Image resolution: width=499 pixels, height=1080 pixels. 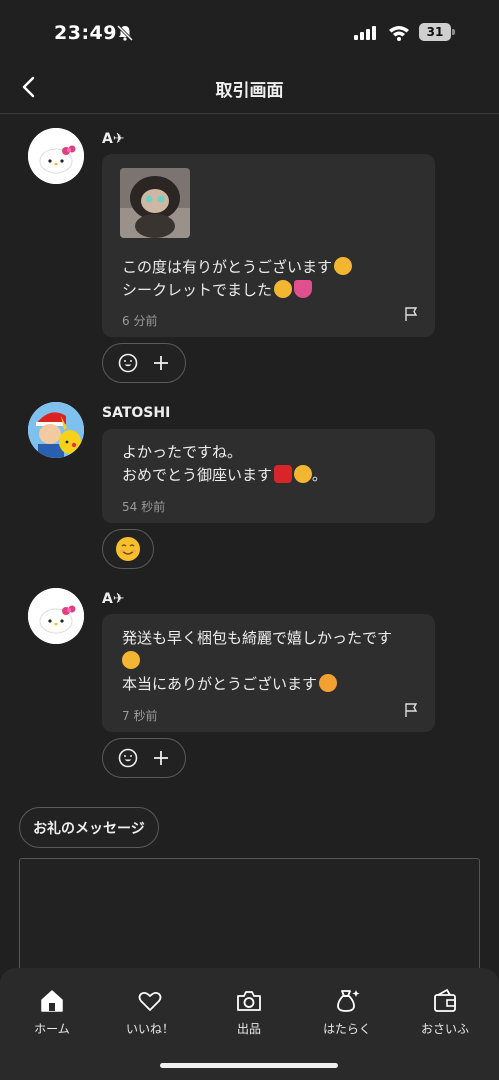 I want to click on nav-label: おさいふ, so click(x=444, y=1029).